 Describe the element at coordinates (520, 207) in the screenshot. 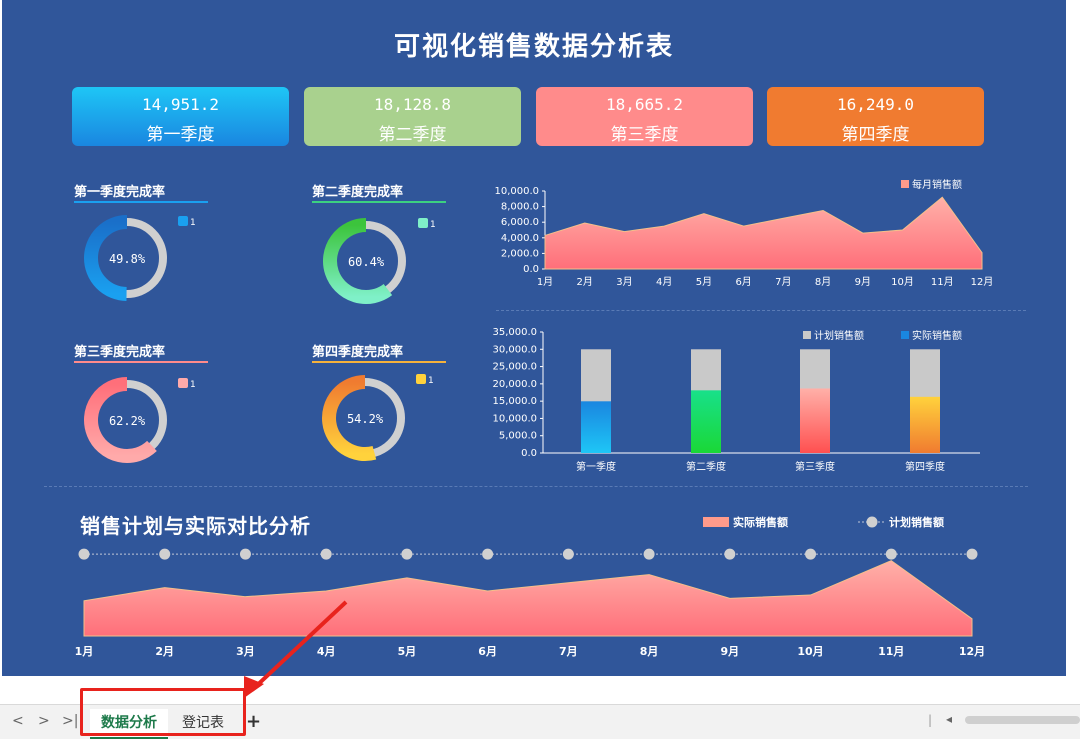

I see `y-tick-label: 8,000.0` at that location.